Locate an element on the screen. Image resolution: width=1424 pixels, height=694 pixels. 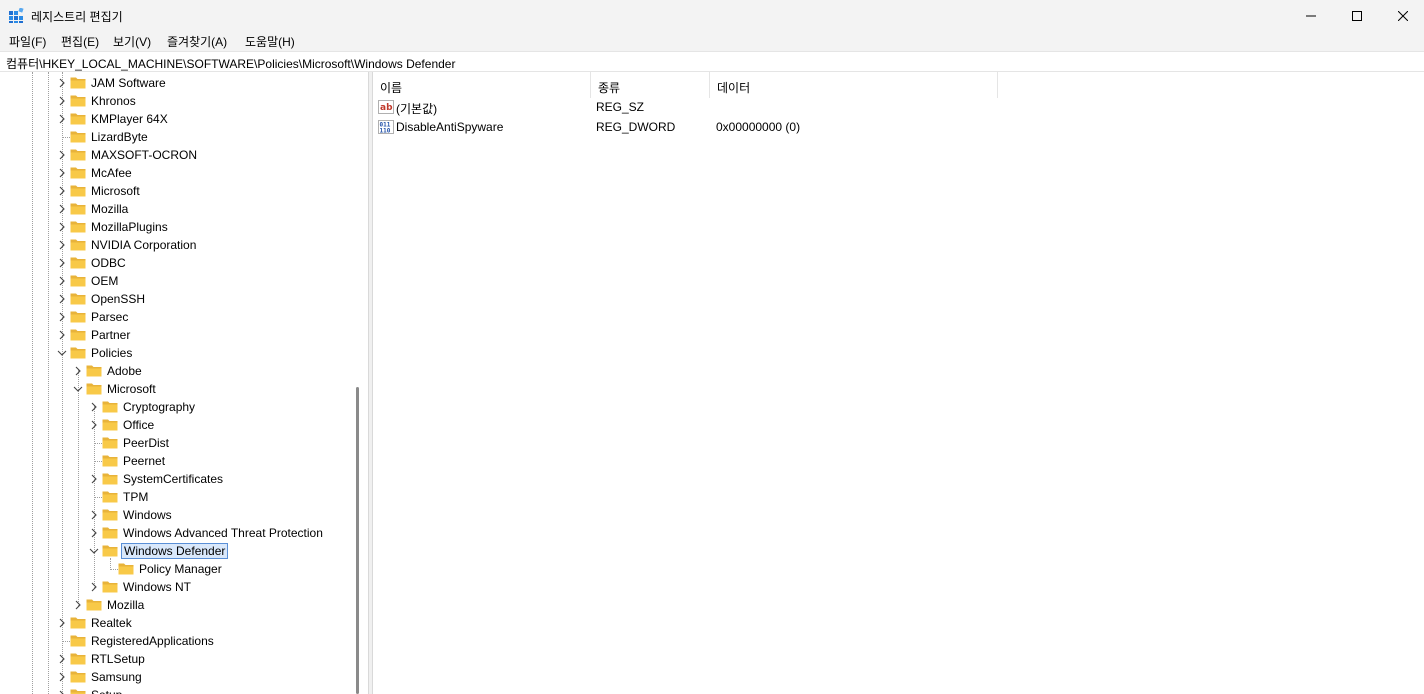
tree-node: Parsec is located at coordinates (175, 317).